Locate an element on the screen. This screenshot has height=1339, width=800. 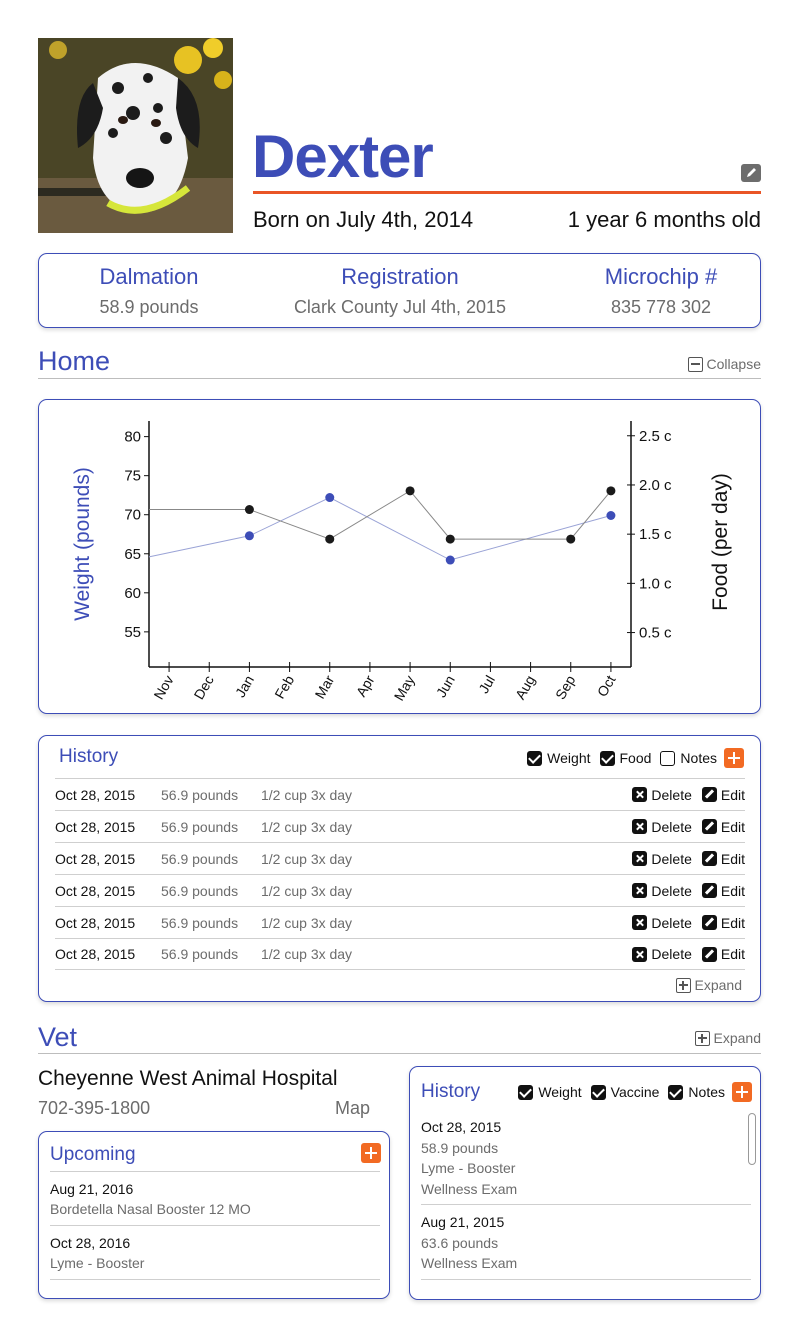
history-expand-button: Expand is located at coordinates (708, 985).